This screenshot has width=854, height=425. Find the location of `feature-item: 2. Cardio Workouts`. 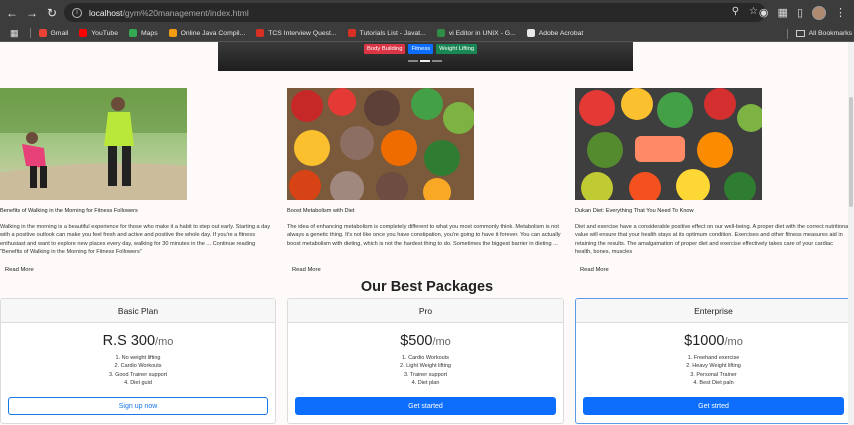

feature-item: 2. Cardio Workouts is located at coordinates (138, 366).